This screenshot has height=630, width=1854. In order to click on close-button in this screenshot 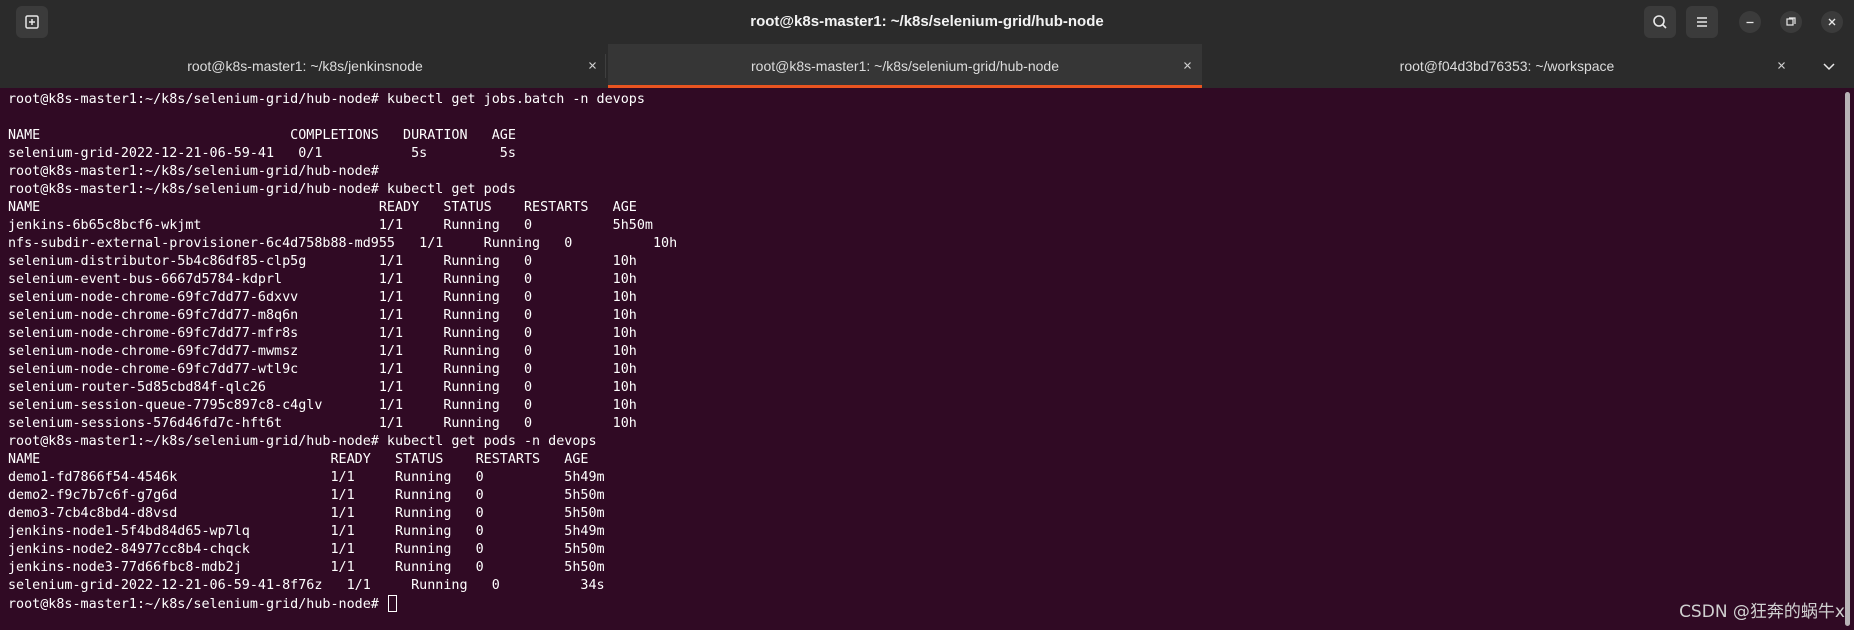, I will do `click(1832, 22)`.